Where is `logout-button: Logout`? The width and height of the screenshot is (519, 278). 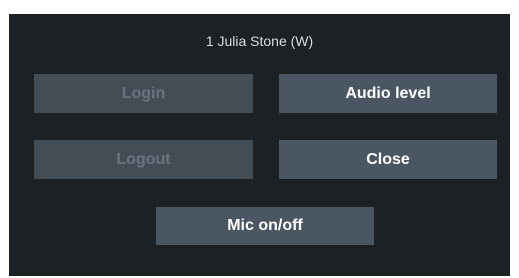 logout-button: Logout is located at coordinates (143, 159).